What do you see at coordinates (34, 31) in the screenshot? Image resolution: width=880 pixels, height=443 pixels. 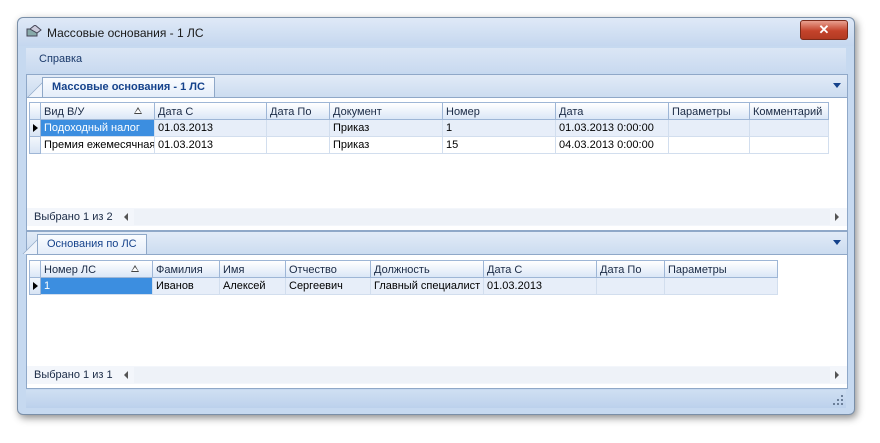 I see `app-icon` at bounding box center [34, 31].